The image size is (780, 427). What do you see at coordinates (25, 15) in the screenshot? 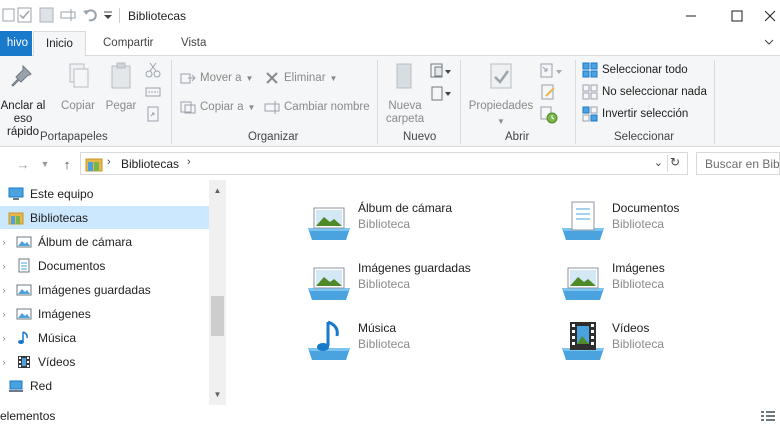
I see `properties-check-icon` at bounding box center [25, 15].